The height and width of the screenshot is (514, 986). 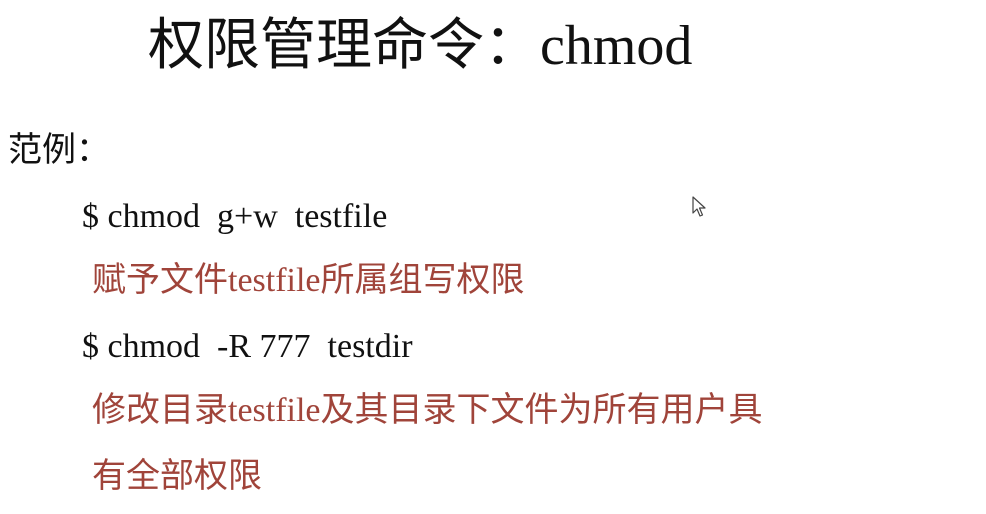 I want to click on example-label: 范例：, so click(x=59, y=150).